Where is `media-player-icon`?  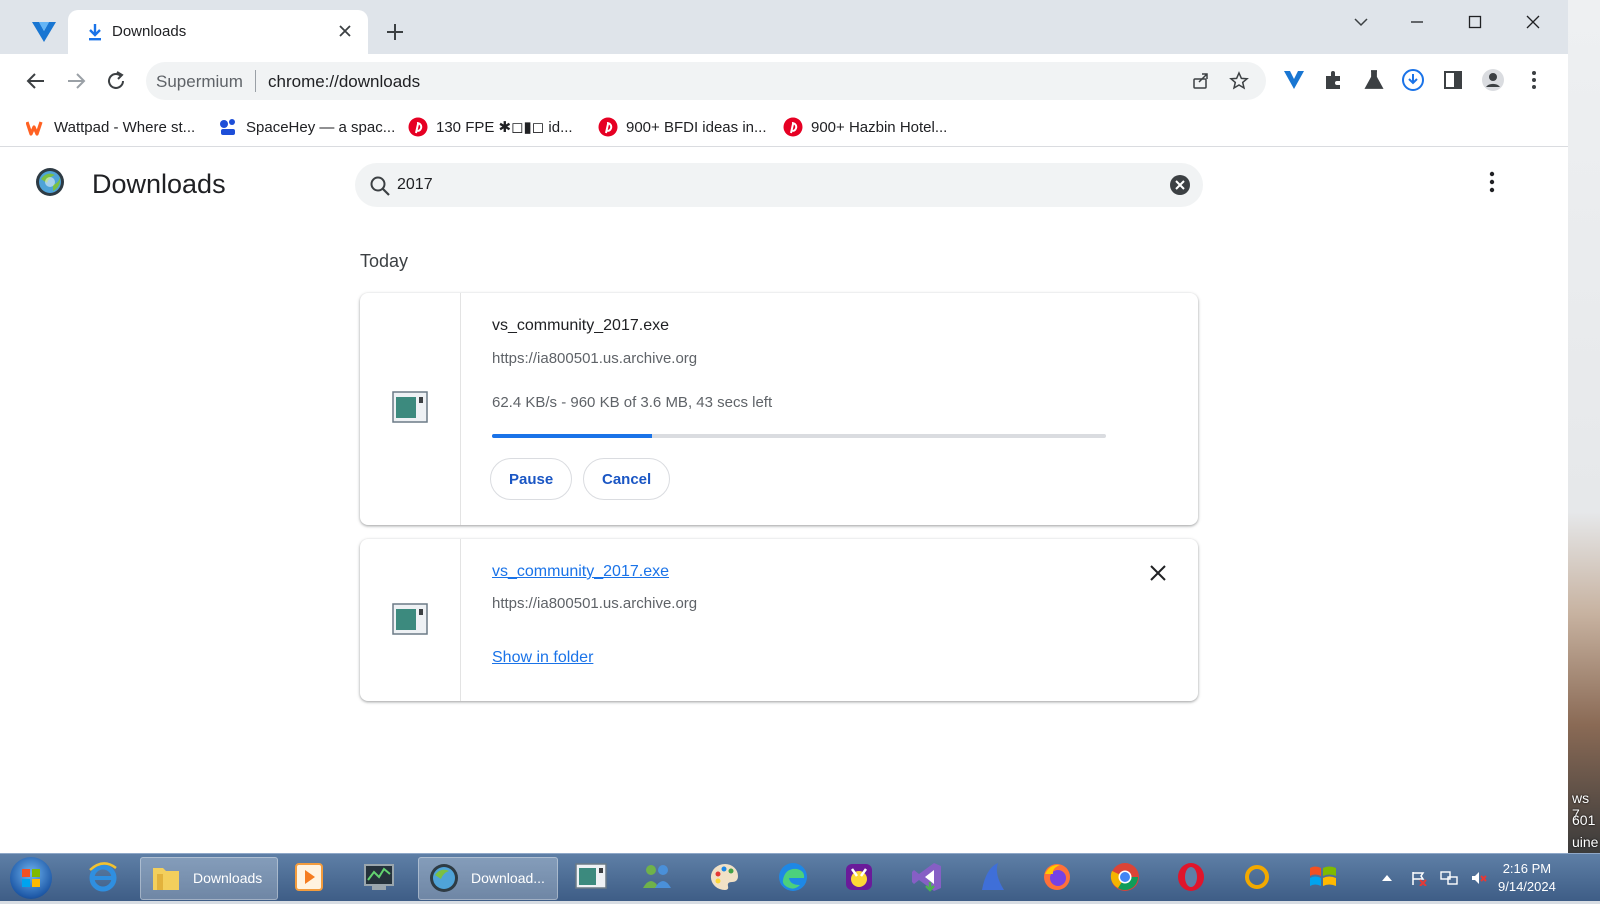 media-player-icon is located at coordinates (309, 877).